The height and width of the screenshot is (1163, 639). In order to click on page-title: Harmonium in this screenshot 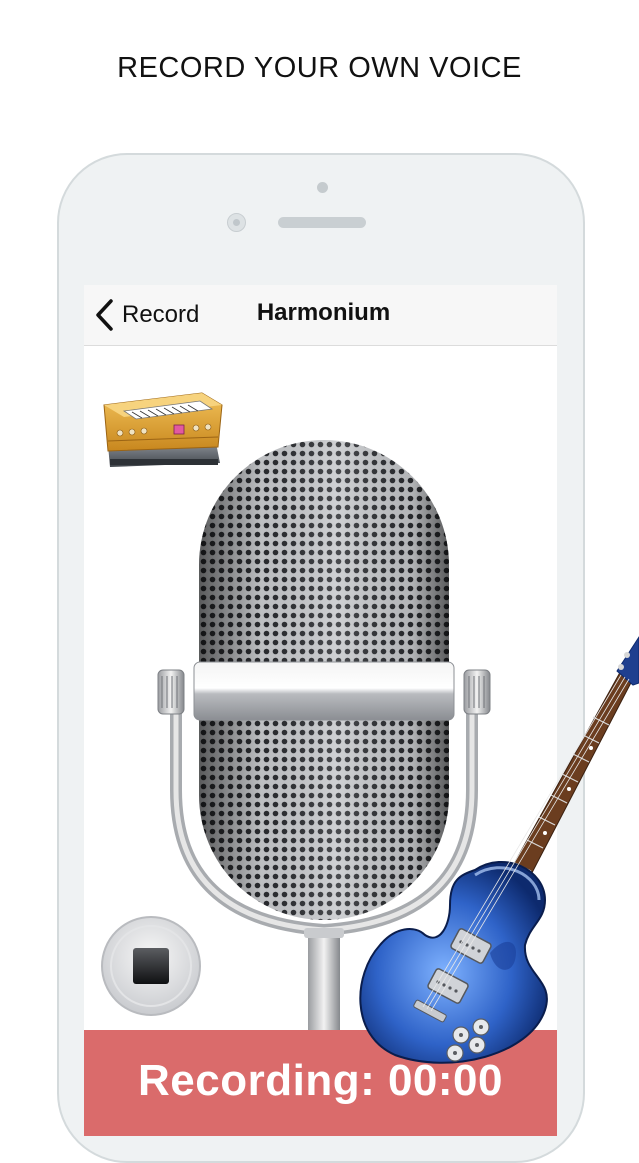, I will do `click(320, 313)`.